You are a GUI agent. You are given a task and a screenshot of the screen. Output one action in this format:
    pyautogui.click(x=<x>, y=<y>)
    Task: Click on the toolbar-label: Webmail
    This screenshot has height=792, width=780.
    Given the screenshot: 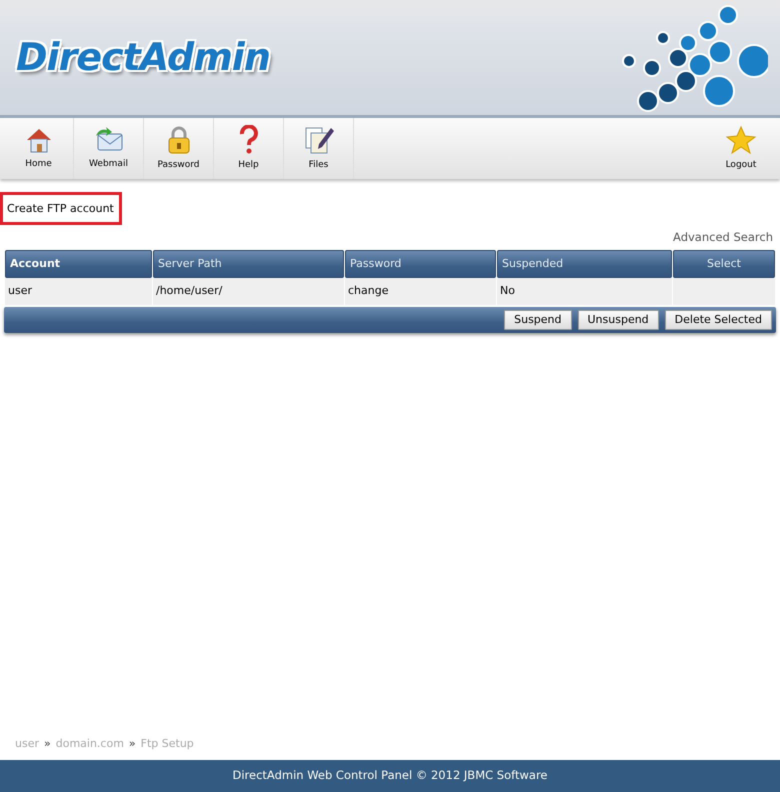 What is the action you would take?
    pyautogui.click(x=108, y=164)
    